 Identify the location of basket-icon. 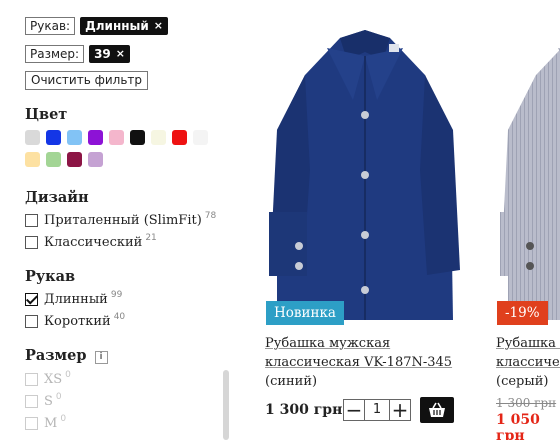
(437, 409).